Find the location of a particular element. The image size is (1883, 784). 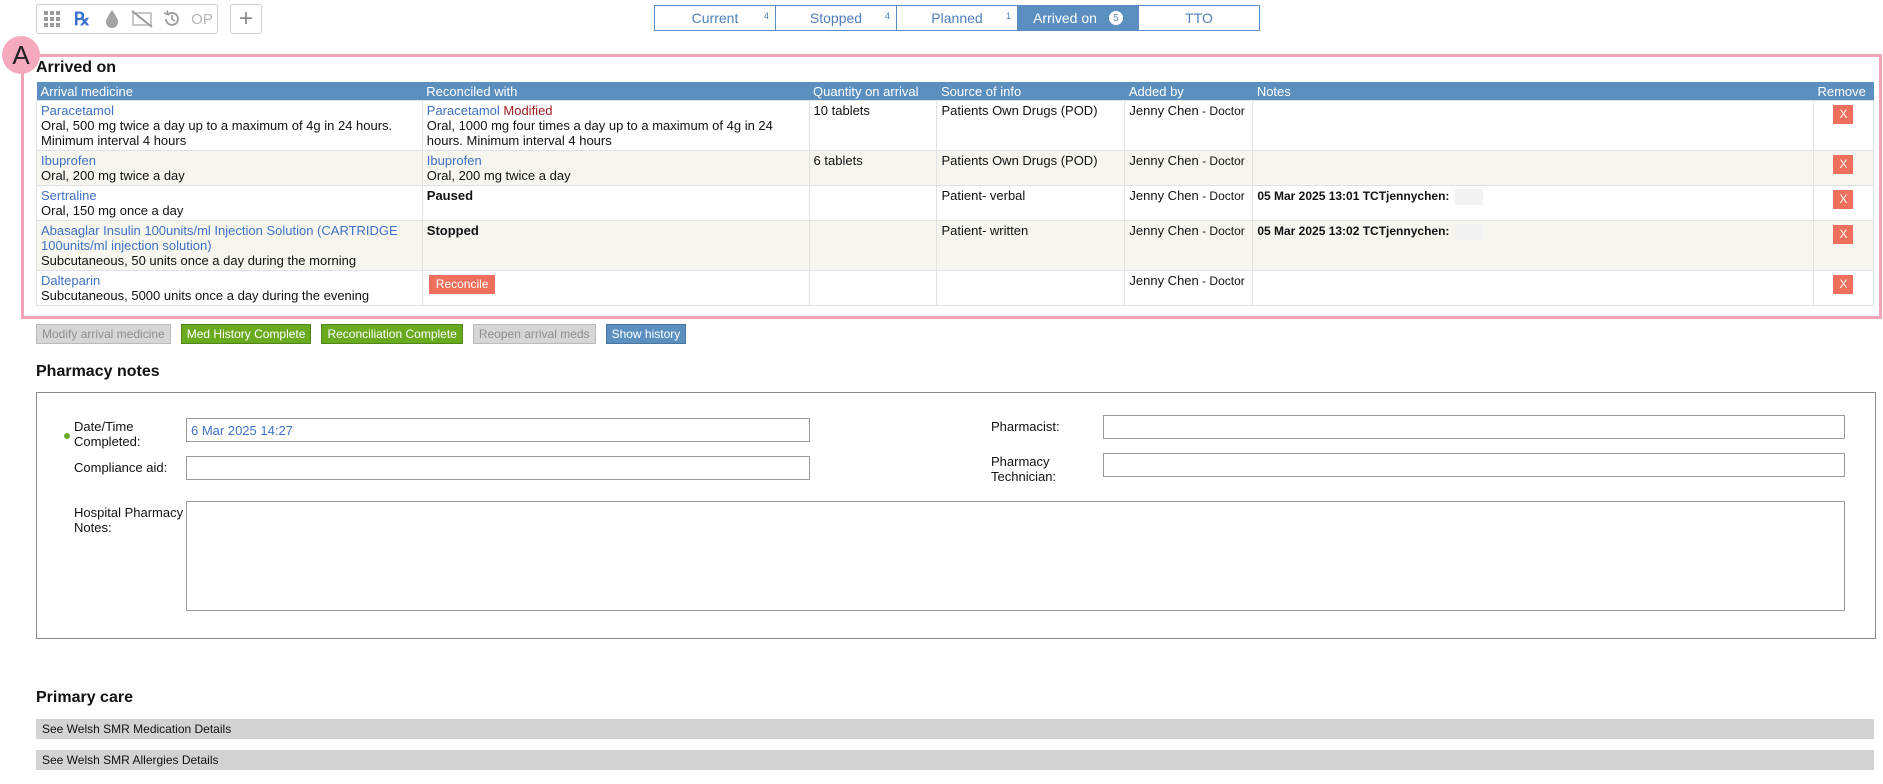

show-history-button: Show history is located at coordinates (646, 334).